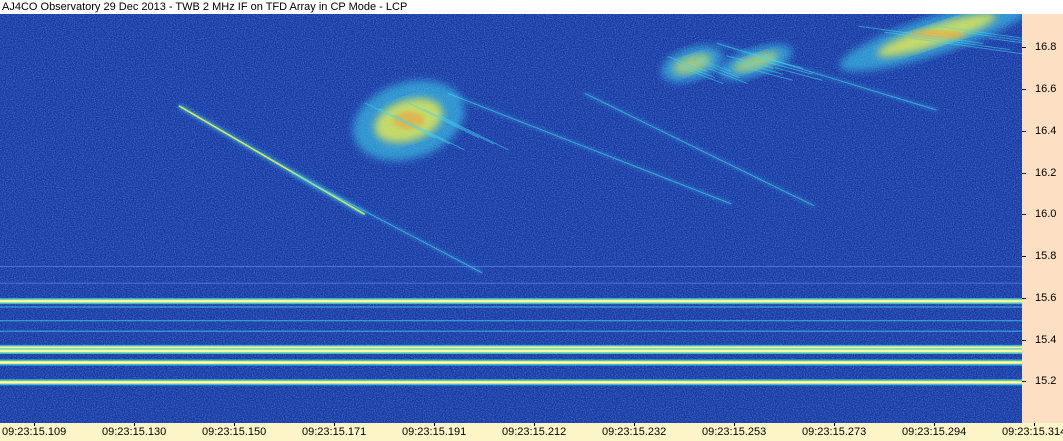 This screenshot has width=1063, height=441. Describe the element at coordinates (1046, 381) in the screenshot. I see `y-tick-label: 15.2` at that location.